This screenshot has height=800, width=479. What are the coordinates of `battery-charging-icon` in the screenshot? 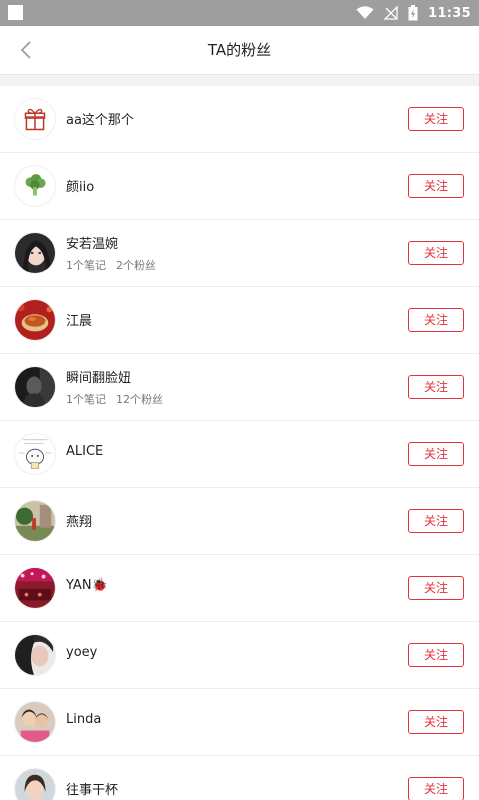 It's located at (413, 13).